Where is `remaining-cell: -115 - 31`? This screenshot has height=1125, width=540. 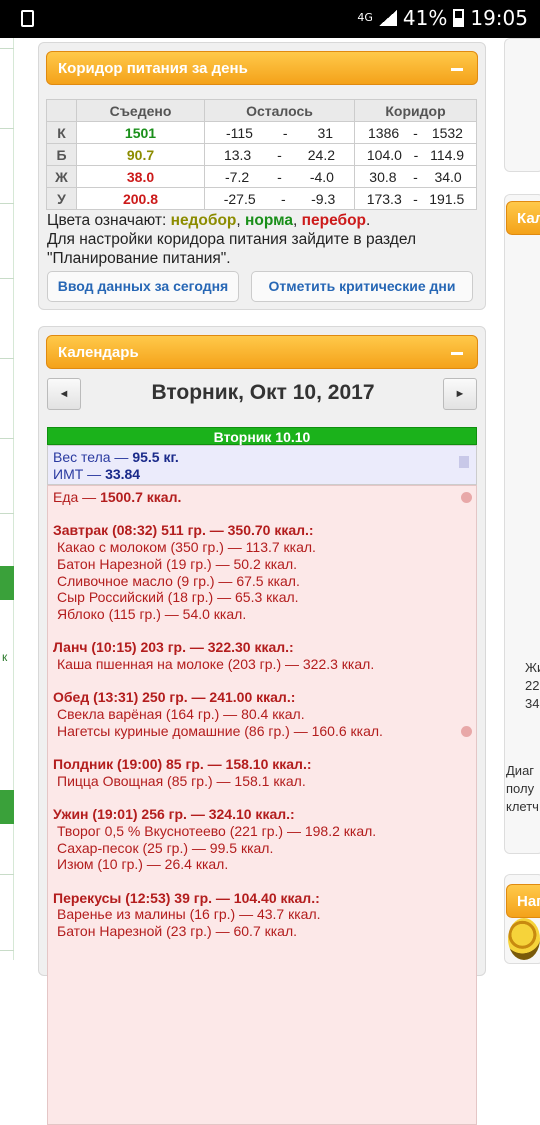 remaining-cell: -115 - 31 is located at coordinates (279, 132).